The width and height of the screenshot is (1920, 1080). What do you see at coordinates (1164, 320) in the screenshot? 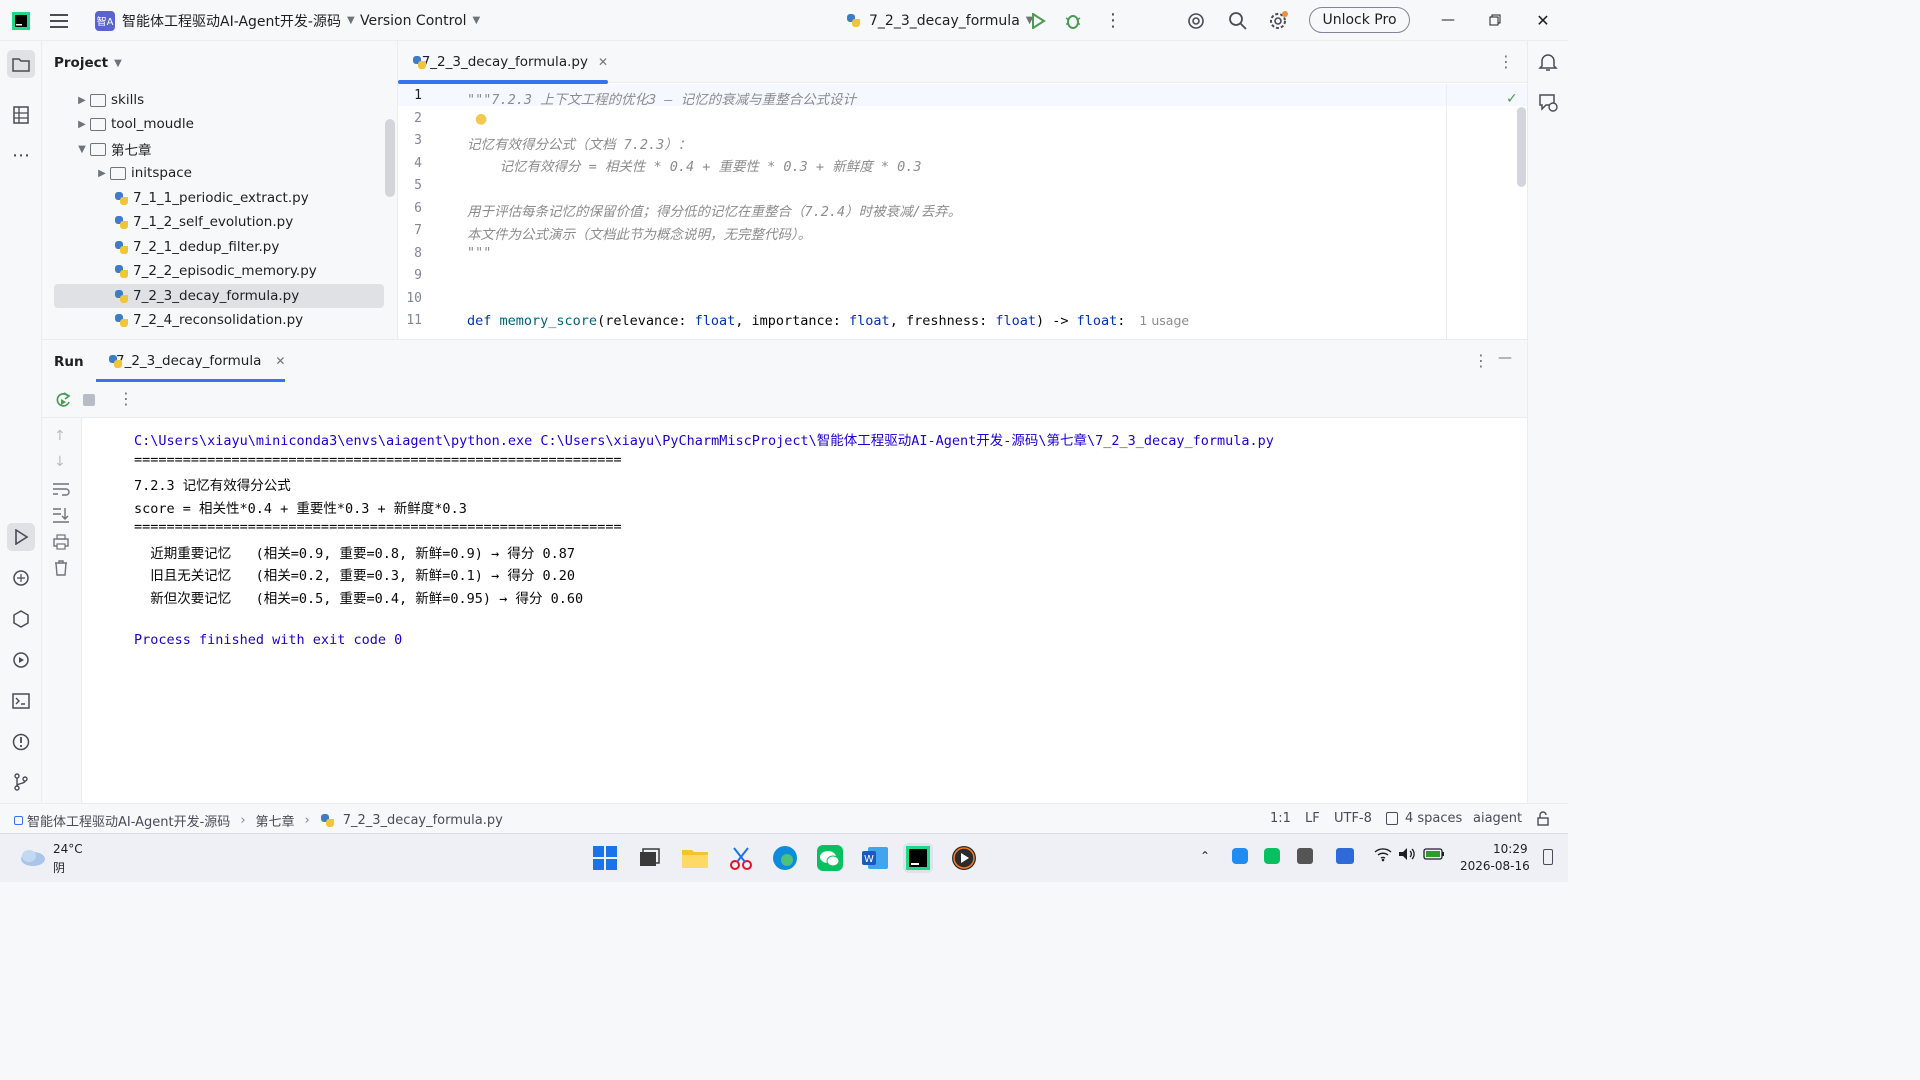
I see `usage-hint: 1 usage` at bounding box center [1164, 320].